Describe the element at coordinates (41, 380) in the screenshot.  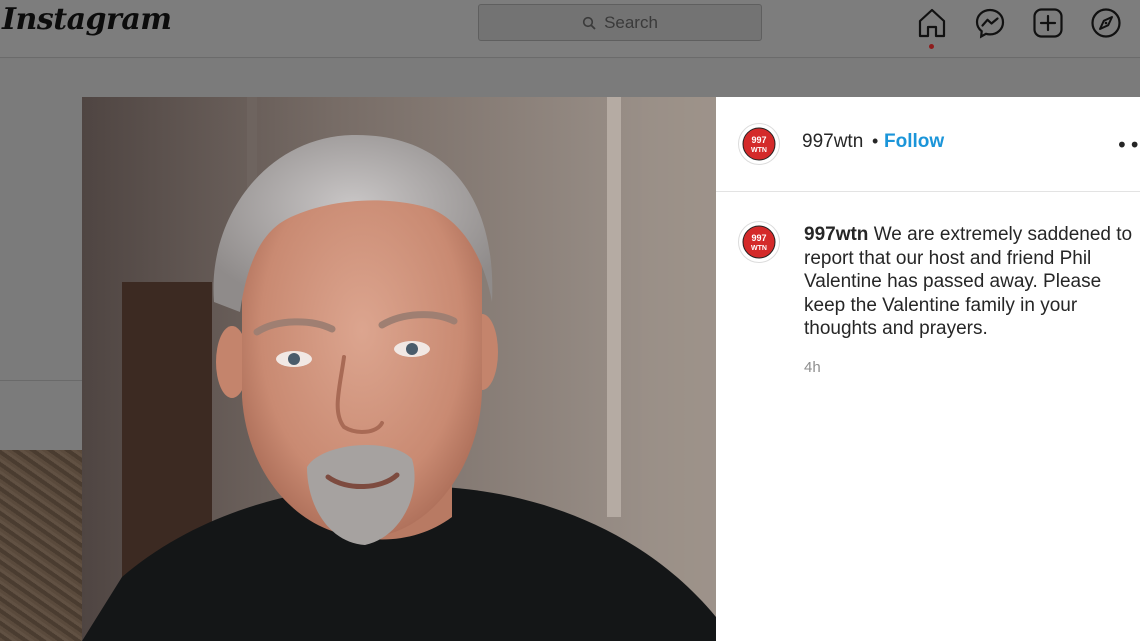
I see `feed-divider` at that location.